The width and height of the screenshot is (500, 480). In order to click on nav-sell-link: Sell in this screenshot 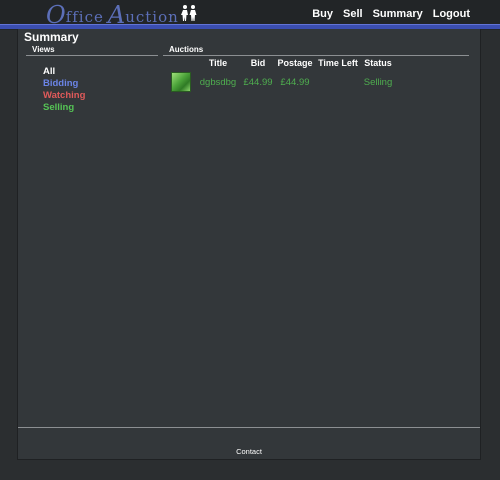, I will do `click(353, 14)`.